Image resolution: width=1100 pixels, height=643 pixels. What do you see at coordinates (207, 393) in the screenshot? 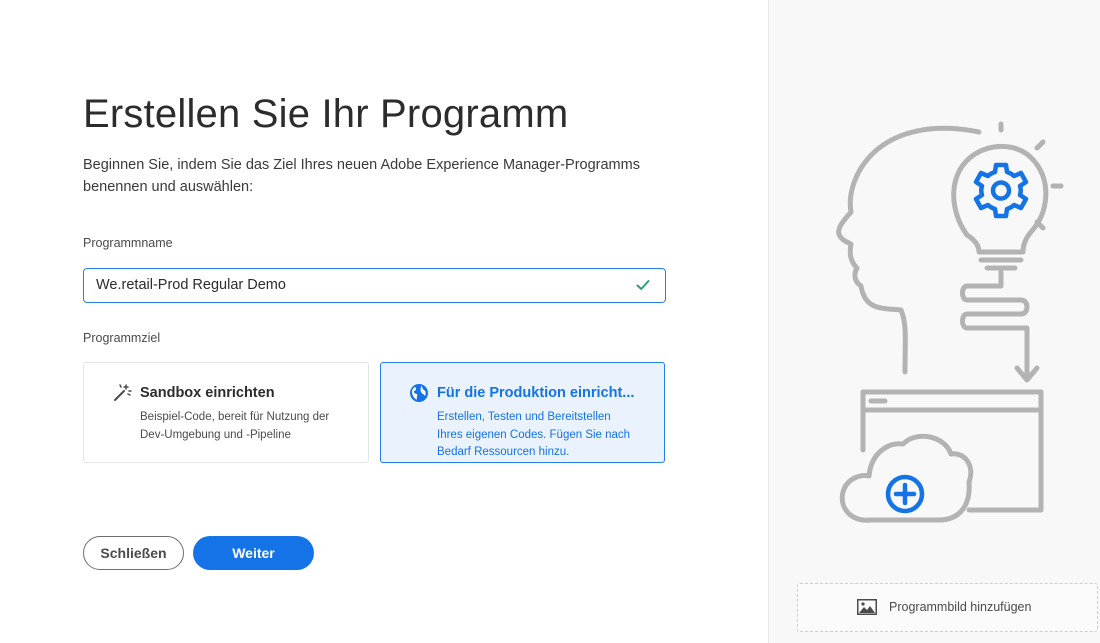
I see `goal-option-title: Sandbox einrichten` at bounding box center [207, 393].